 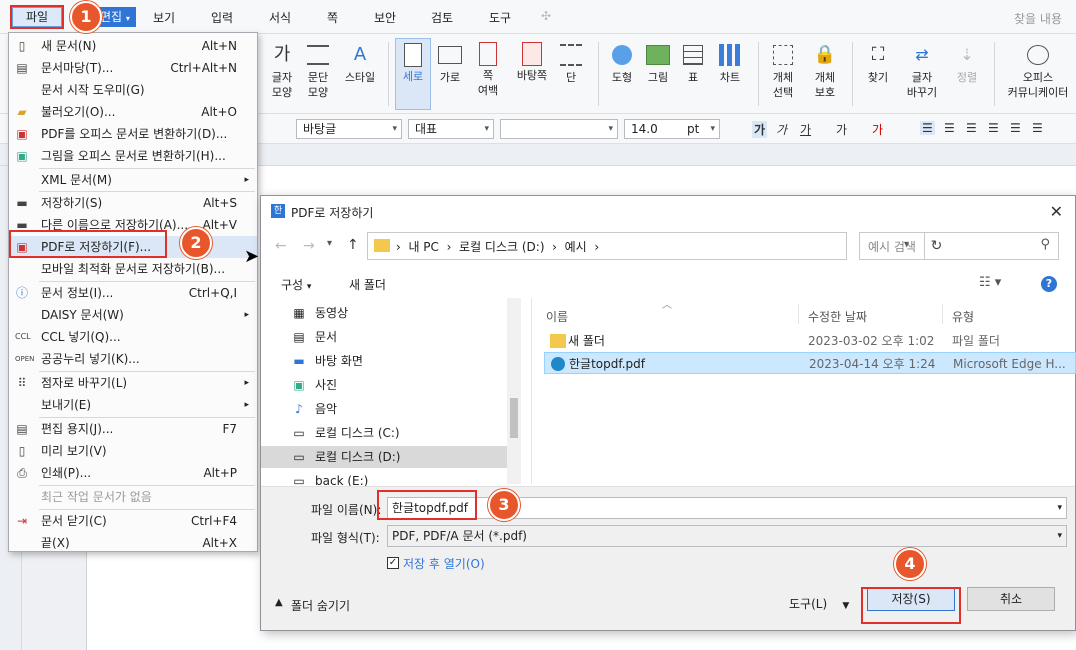 What do you see at coordinates (133, 543) in the screenshot?
I see `menu-exit: 끝(X) Alt+X` at bounding box center [133, 543].